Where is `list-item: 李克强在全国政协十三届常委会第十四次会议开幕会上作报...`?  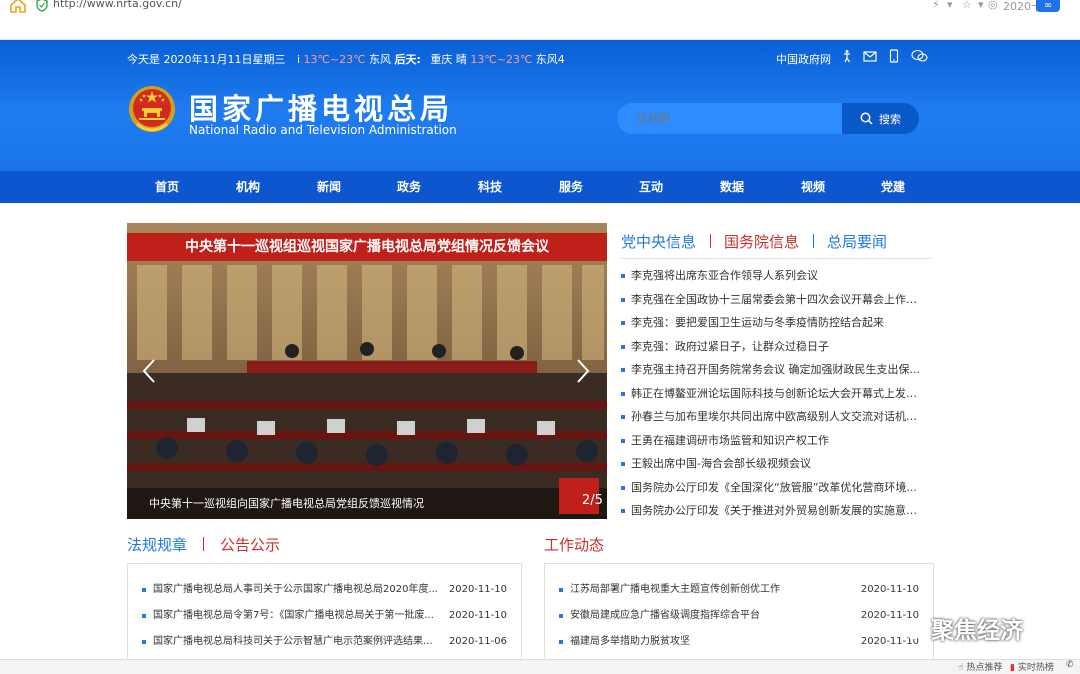 list-item: 李克强在全国政协十三届常委会第十四次会议开幕会上作报... is located at coordinates (771, 300).